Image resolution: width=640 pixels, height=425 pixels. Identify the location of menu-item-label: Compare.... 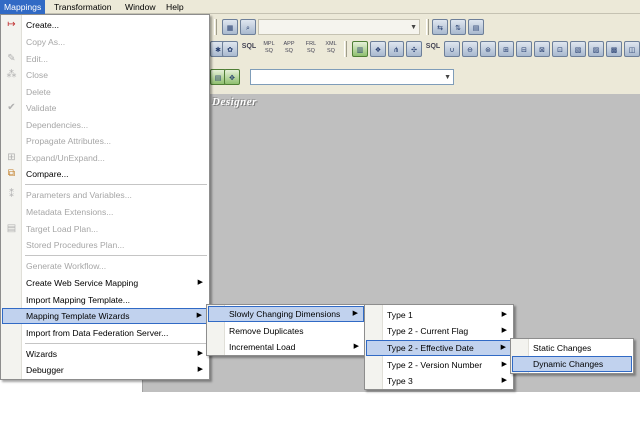
(47, 174).